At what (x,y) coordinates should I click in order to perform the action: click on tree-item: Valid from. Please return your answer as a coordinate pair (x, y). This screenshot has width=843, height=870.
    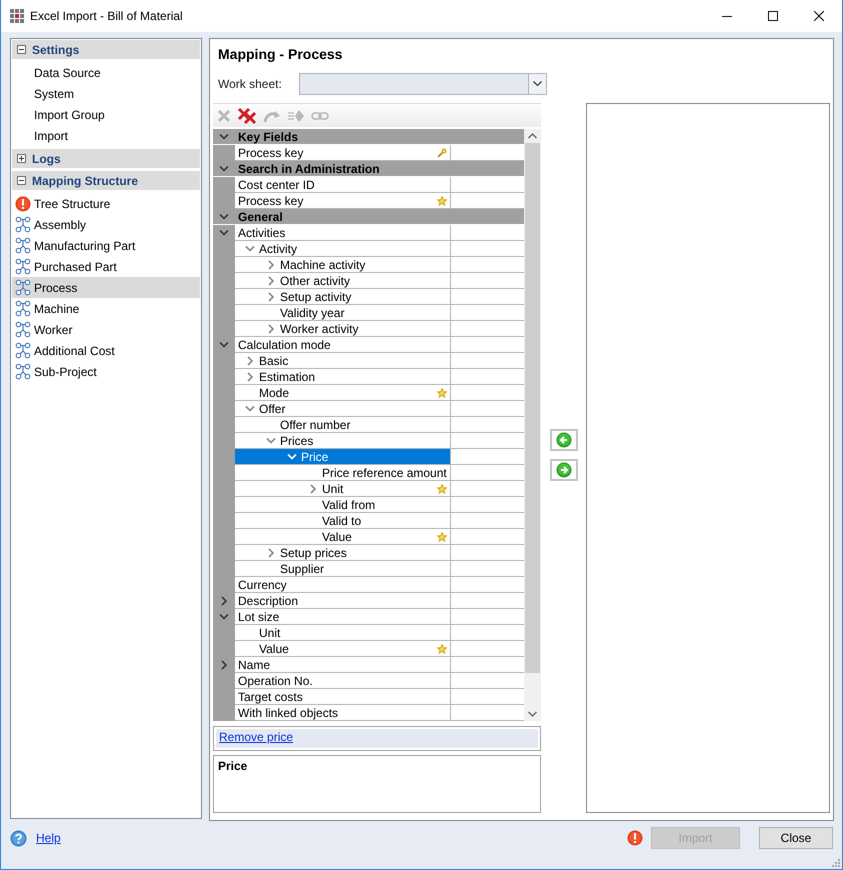
    Looking at the image, I should click on (342, 505).